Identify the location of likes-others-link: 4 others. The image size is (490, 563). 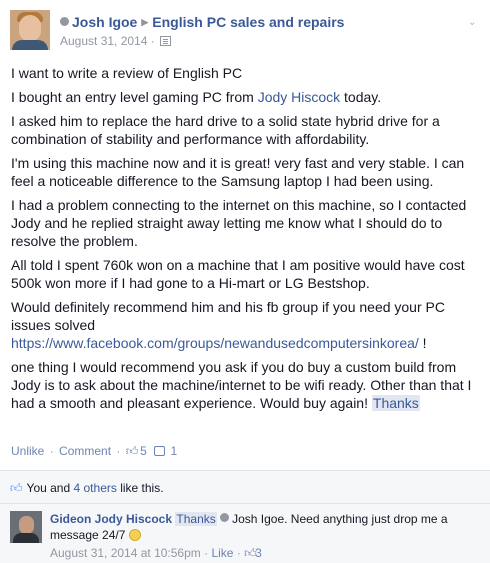
(95, 488).